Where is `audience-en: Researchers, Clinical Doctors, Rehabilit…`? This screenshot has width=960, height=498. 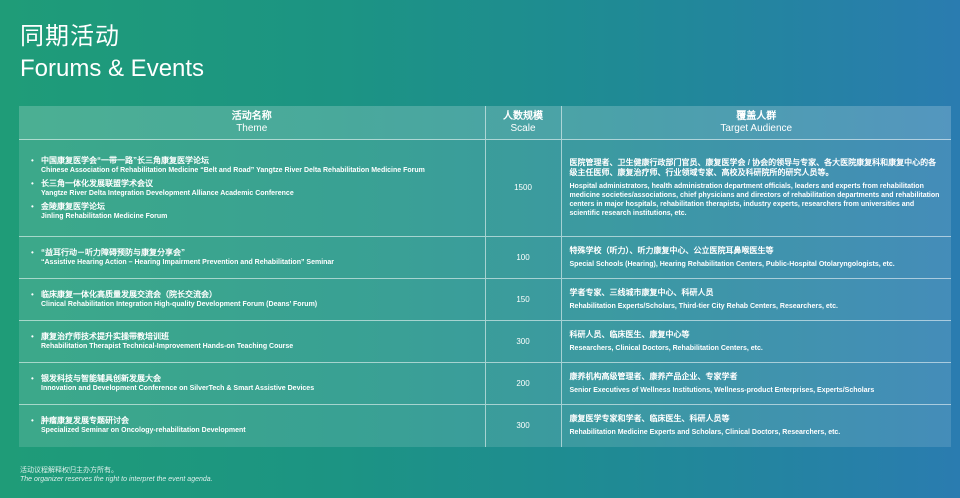 audience-en: Researchers, Clinical Doctors, Rehabilit… is located at coordinates (666, 348).